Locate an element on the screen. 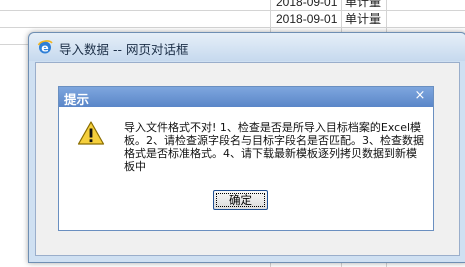  dialog-title: 提示 is located at coordinates (77, 99).